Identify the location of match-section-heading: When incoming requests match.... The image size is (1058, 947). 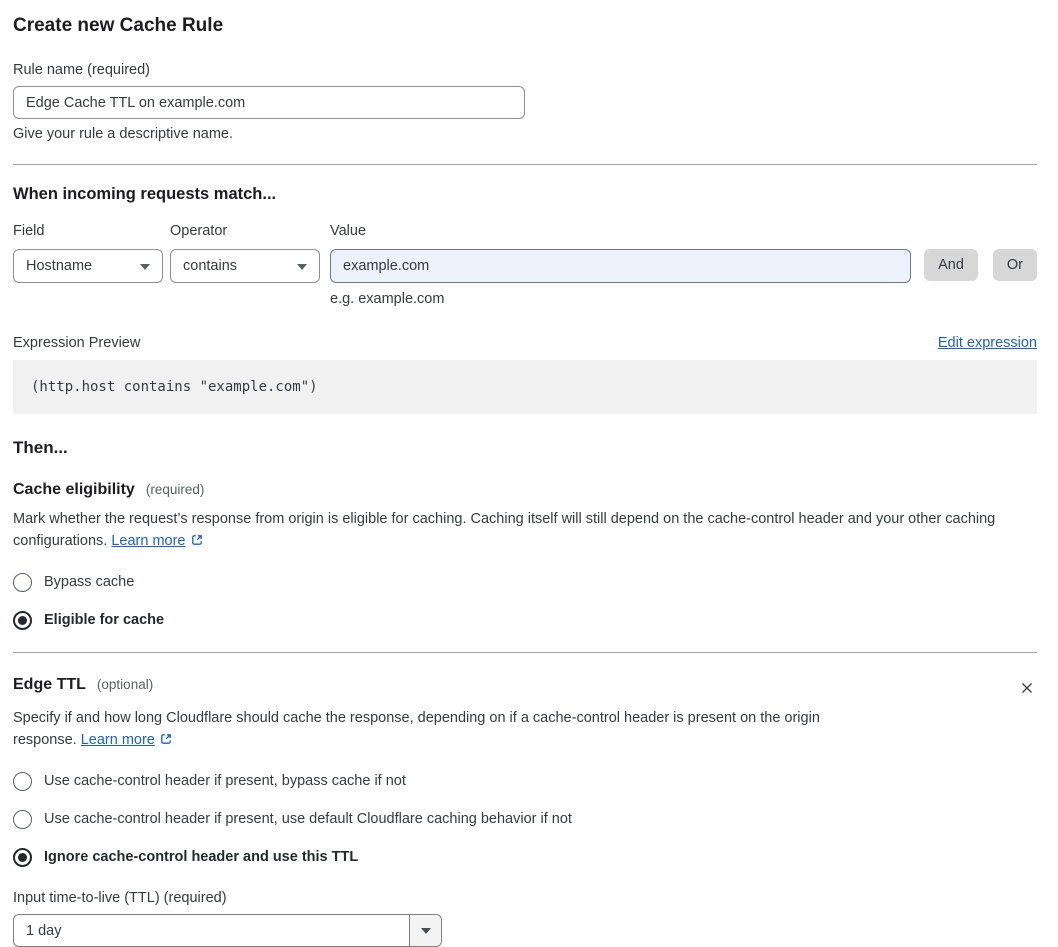
(145, 194).